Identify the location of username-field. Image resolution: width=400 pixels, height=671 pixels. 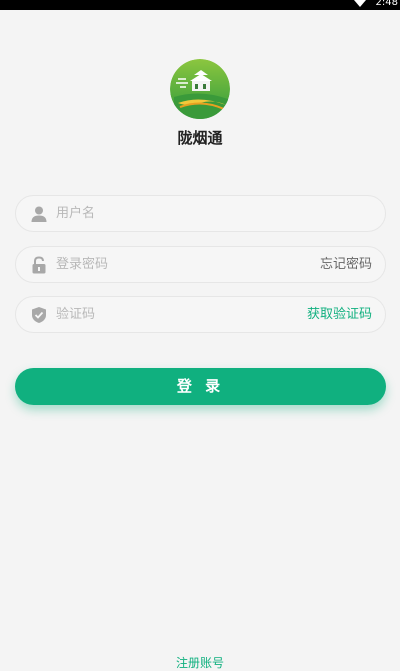
(200, 213).